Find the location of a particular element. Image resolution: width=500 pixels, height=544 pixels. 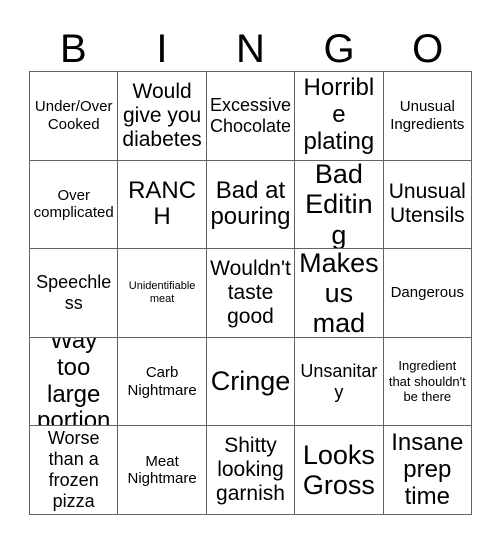

bingo-cell-r1c1: Under/Over Cooked is located at coordinates (74, 116).